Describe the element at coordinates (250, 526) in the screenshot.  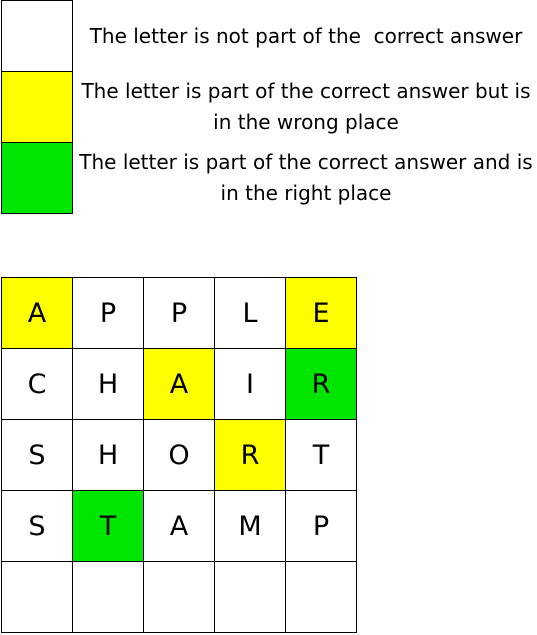
I see `board-tile: M` at that location.